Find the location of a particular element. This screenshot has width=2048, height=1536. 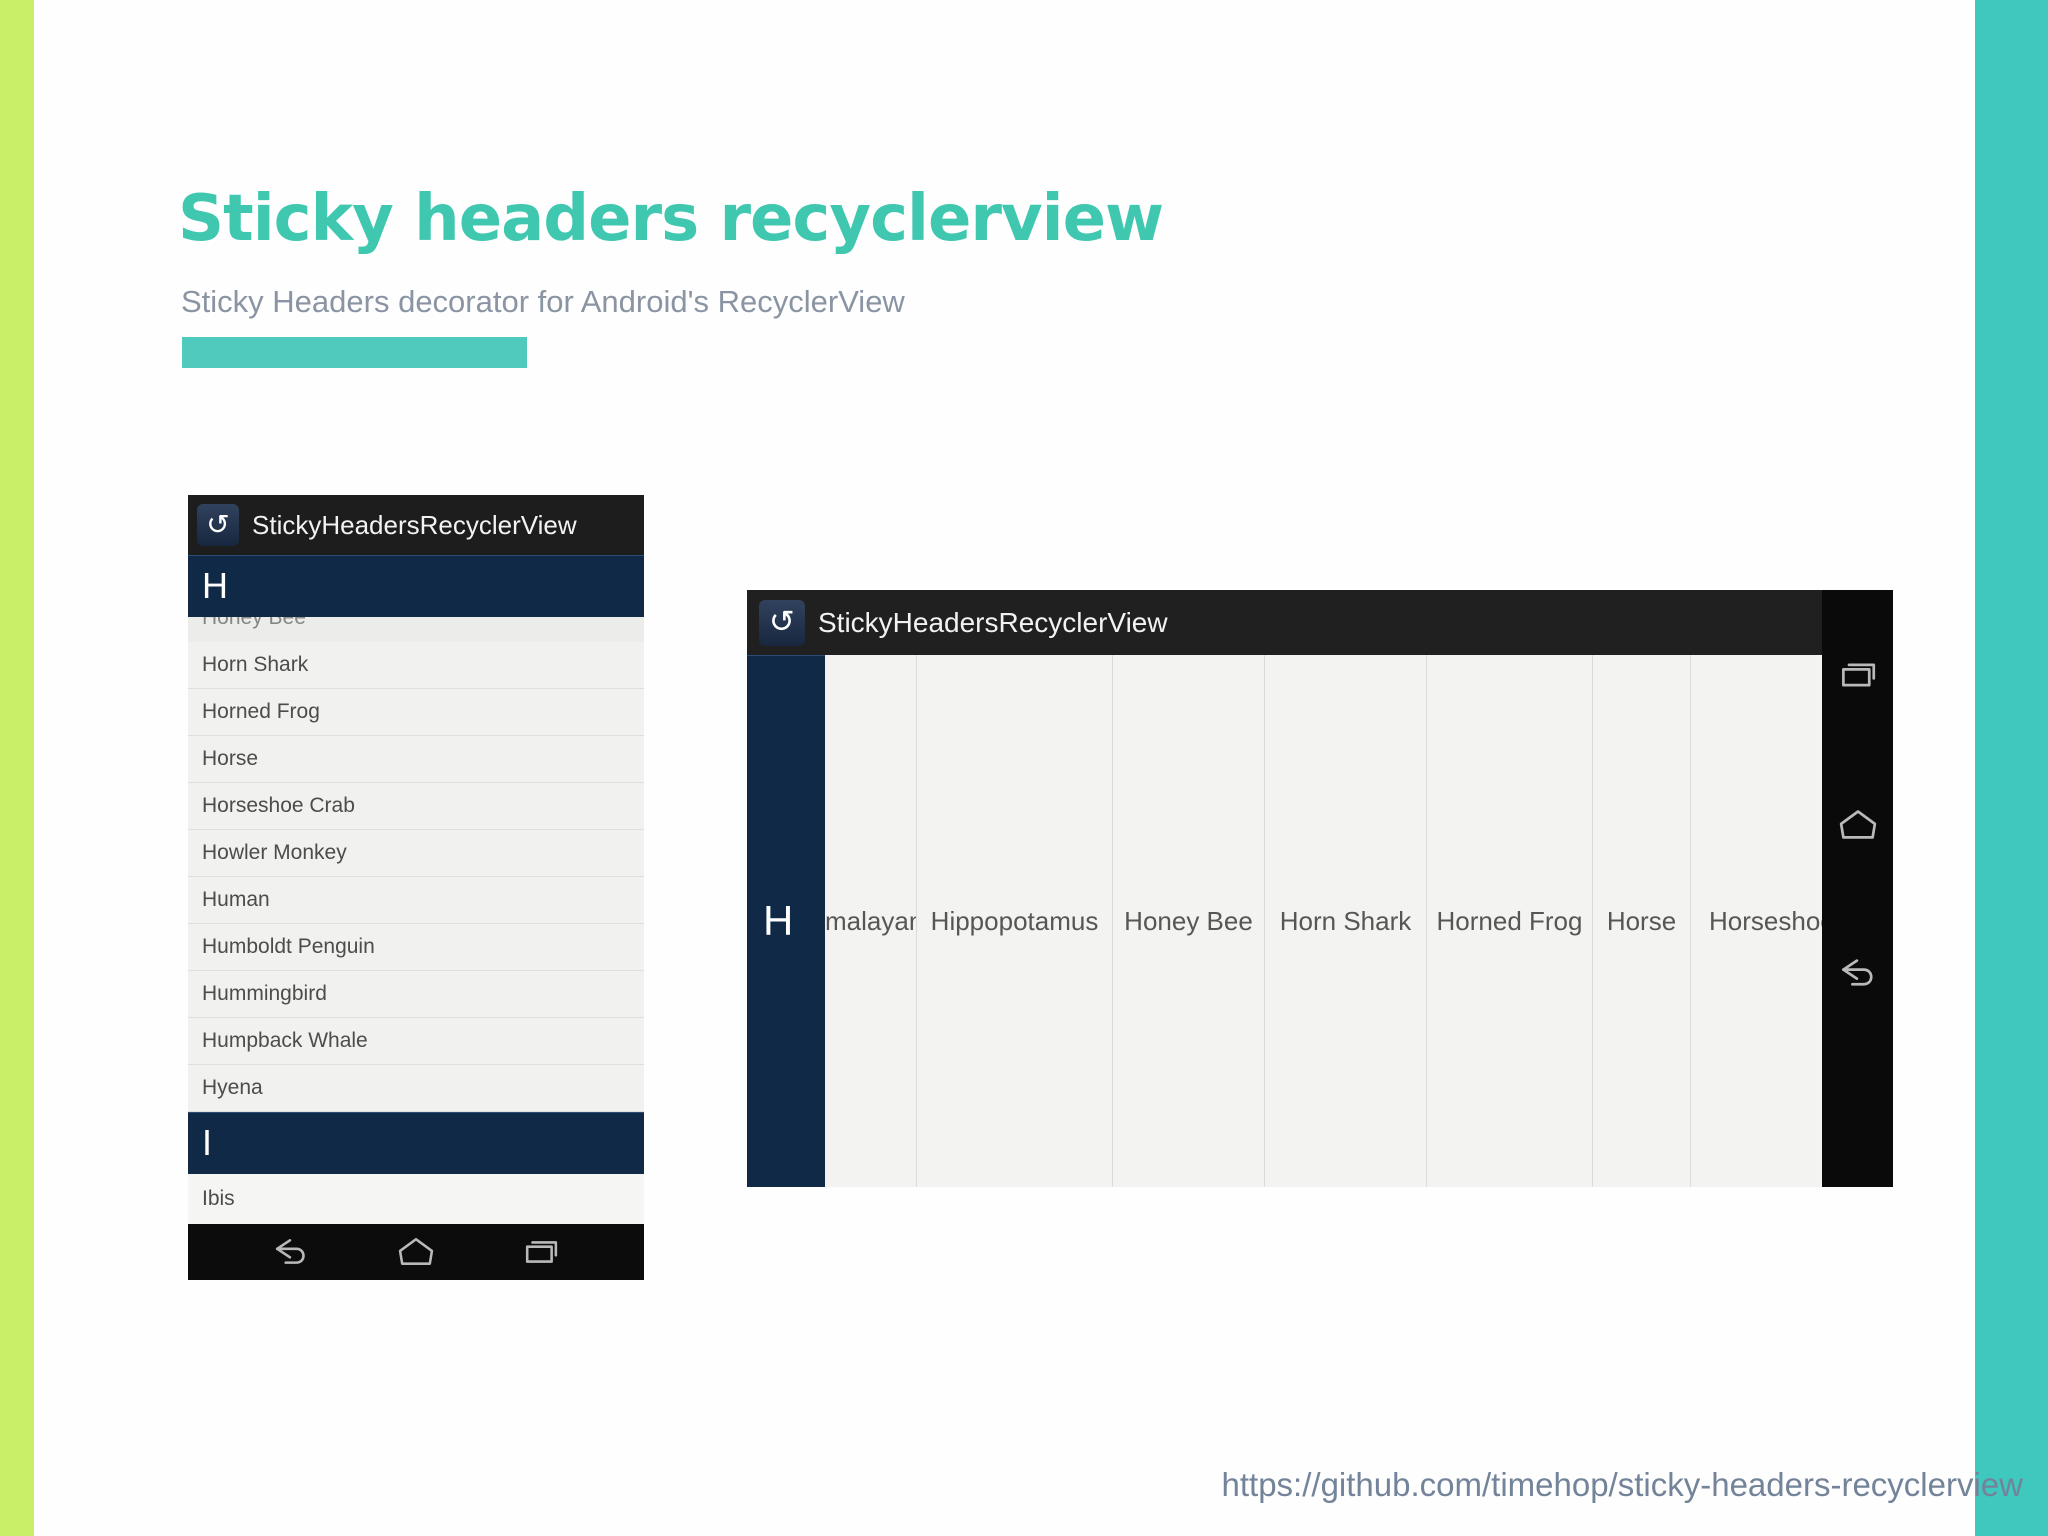

list-item: Horseshoe is located at coordinates (1756, 921).